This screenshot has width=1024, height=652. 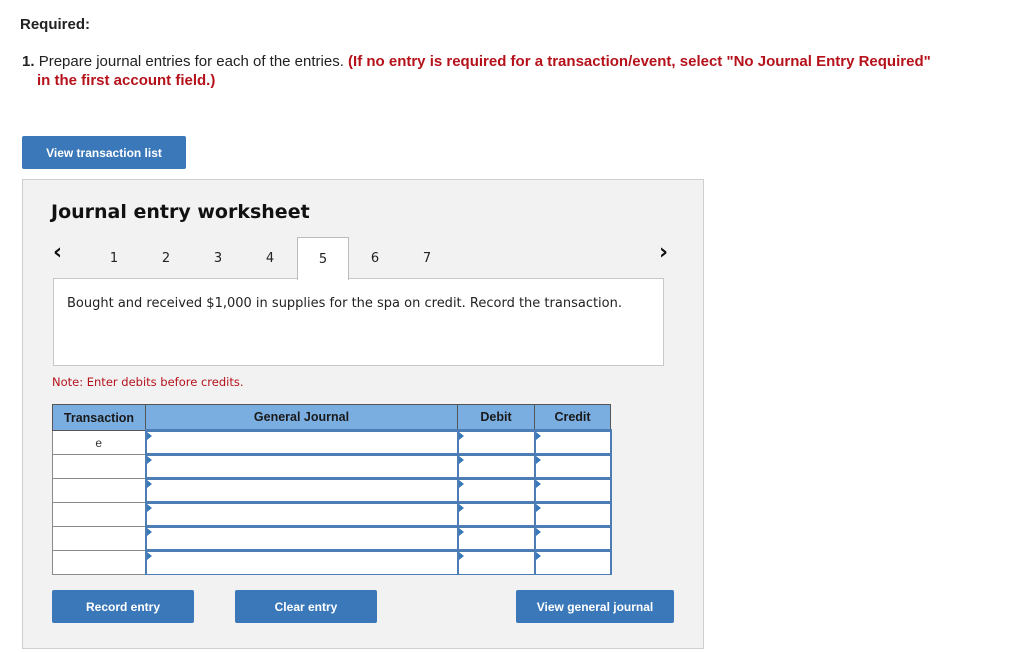 I want to click on tab-5: 5, so click(x=323, y=258).